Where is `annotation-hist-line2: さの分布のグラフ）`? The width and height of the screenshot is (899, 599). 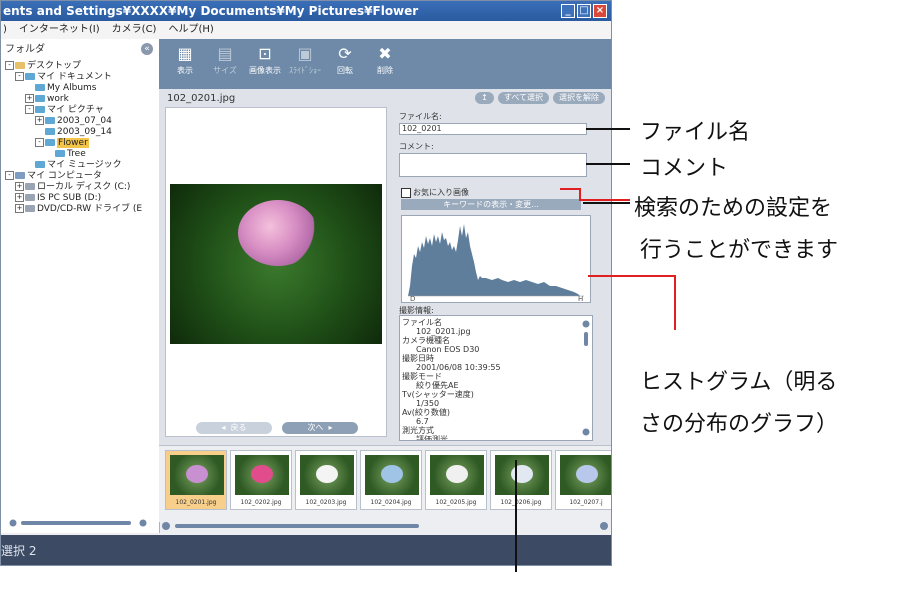 annotation-hist-line2: さの分布のグラフ） is located at coordinates (739, 424).